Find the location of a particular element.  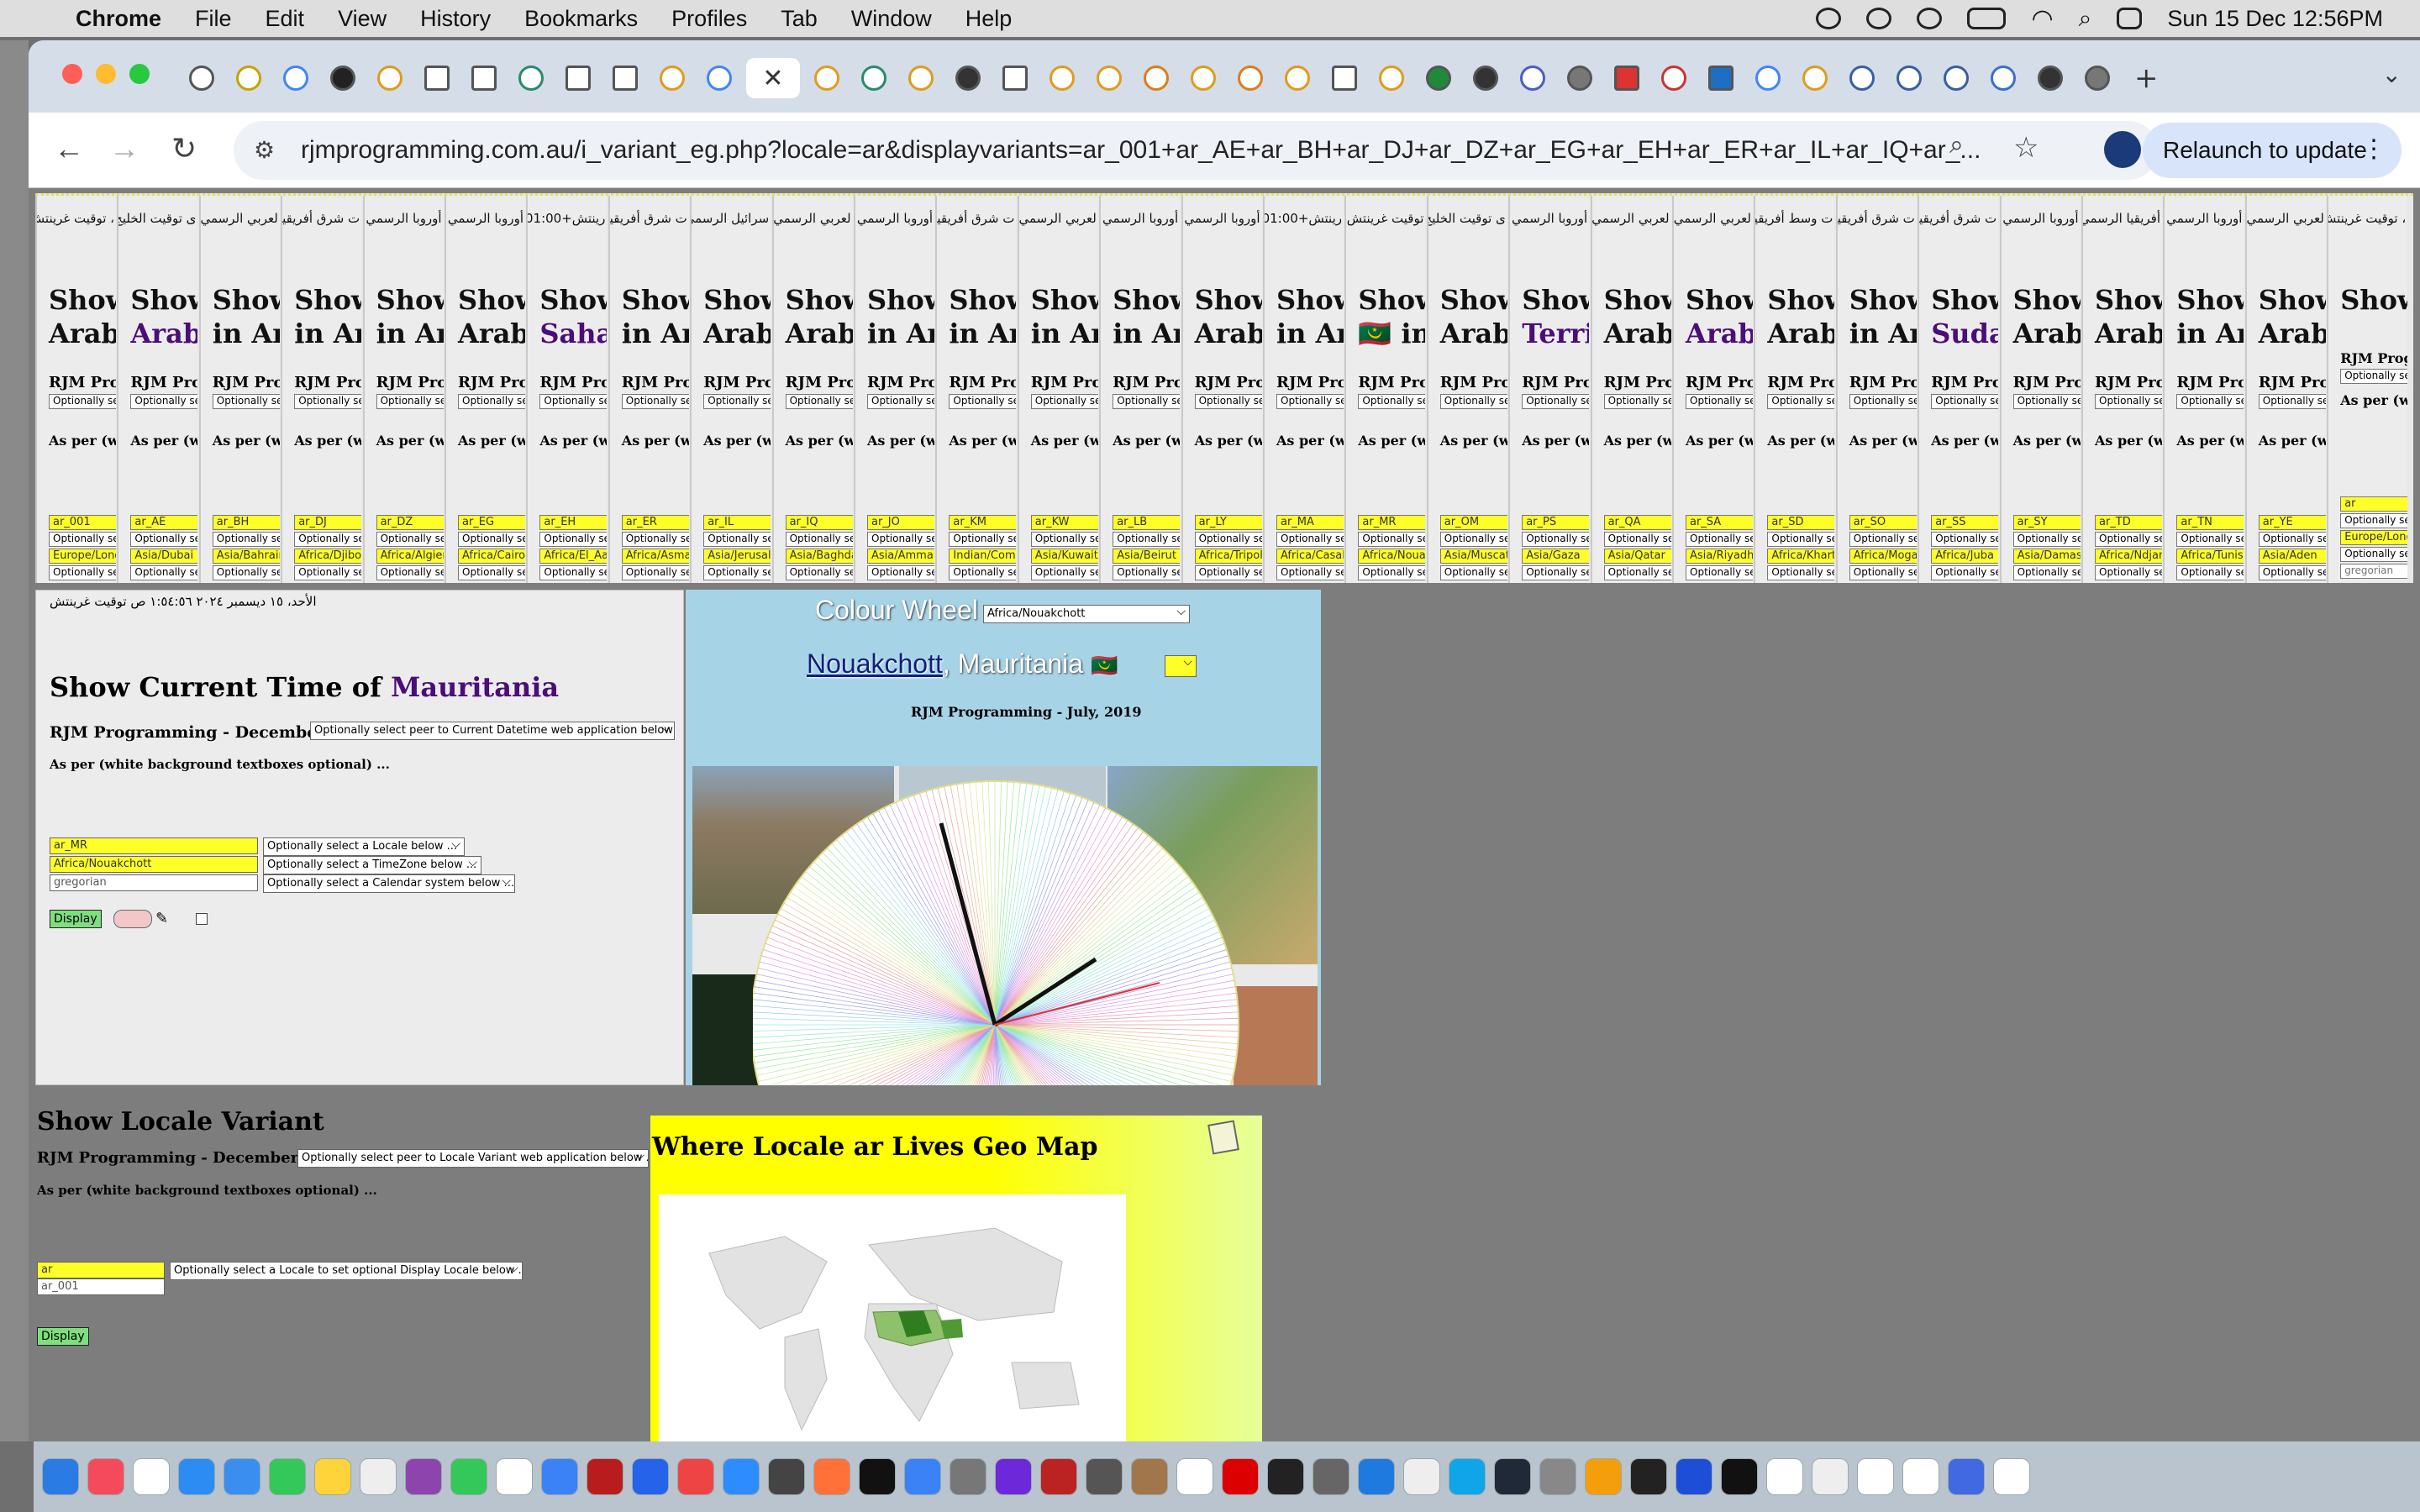

spotlight-icon: ⌕ is located at coordinates (2086, 19).